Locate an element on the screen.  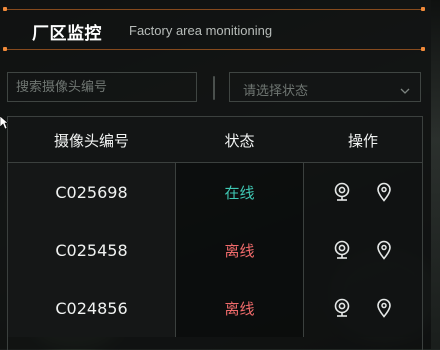
camera-search-input is located at coordinates (102, 87).